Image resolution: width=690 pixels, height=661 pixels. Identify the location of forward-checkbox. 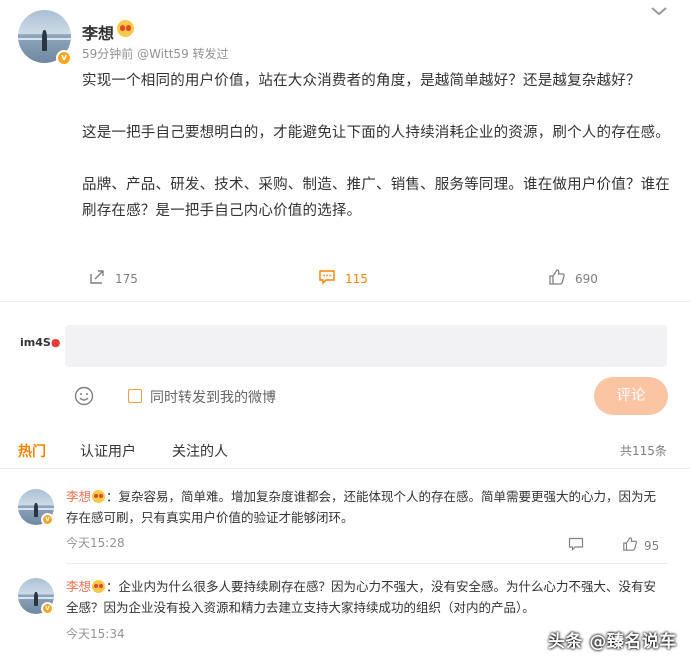
(135, 396).